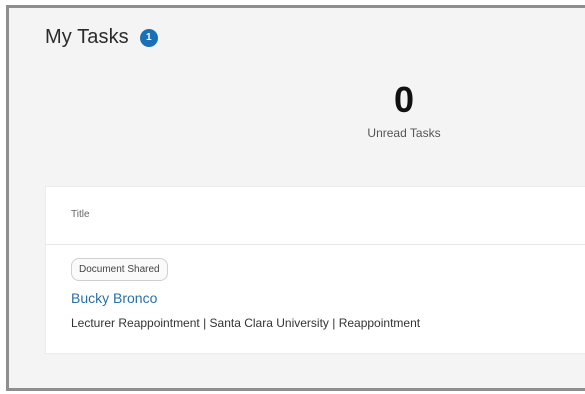 Image resolution: width=585 pixels, height=394 pixels. I want to click on unread-tasks-stat: 0 Unread Tasks, so click(404, 110).